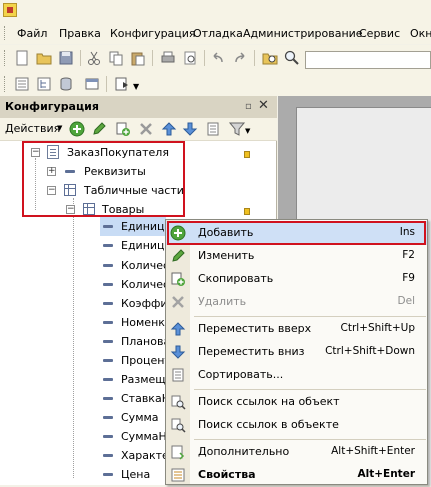  What do you see at coordinates (379, 33) in the screenshot?
I see `menu-service: Сервис` at bounding box center [379, 33].